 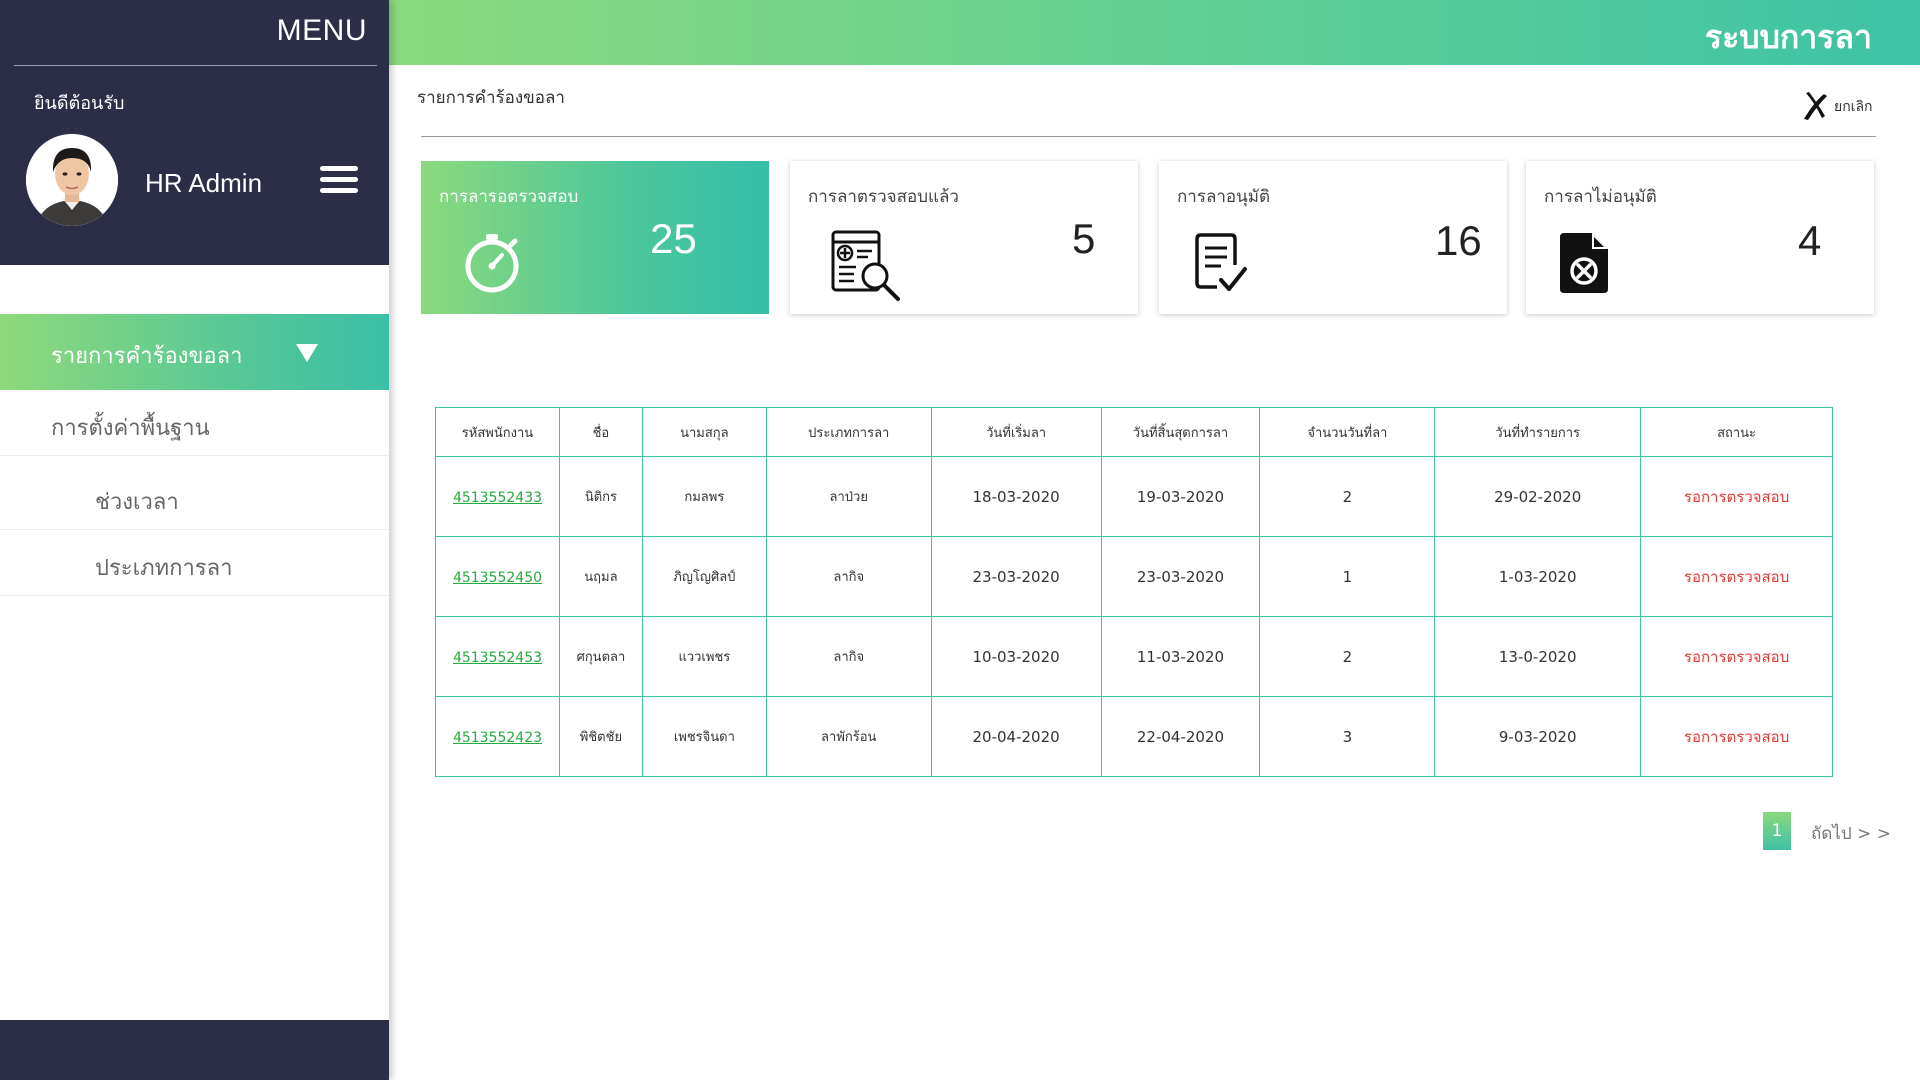 I want to click on employee-id-link: 4513552423, so click(x=497, y=738).